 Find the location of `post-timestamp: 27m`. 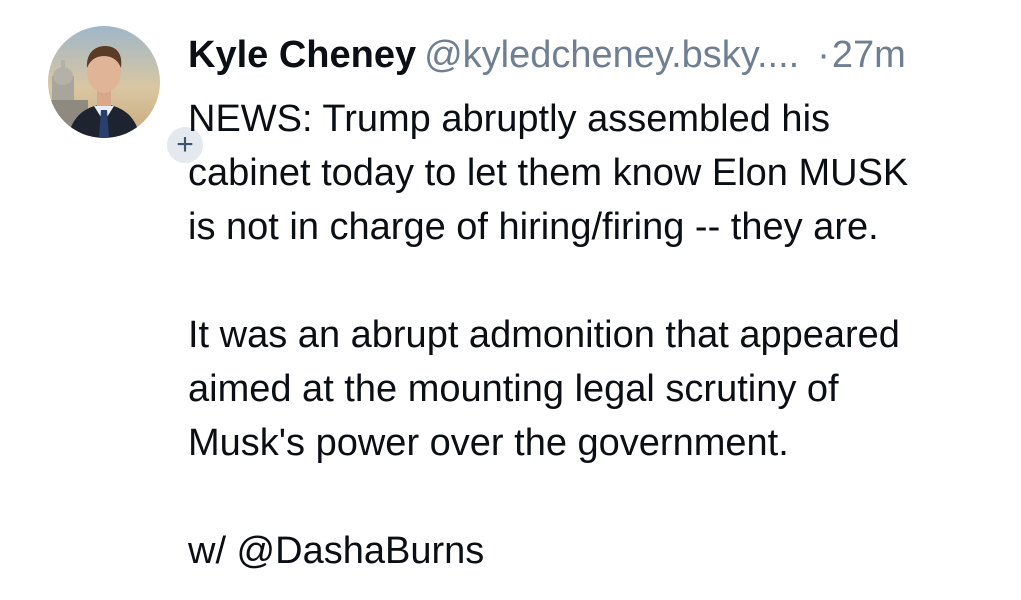

post-timestamp: 27m is located at coordinates (869, 55).